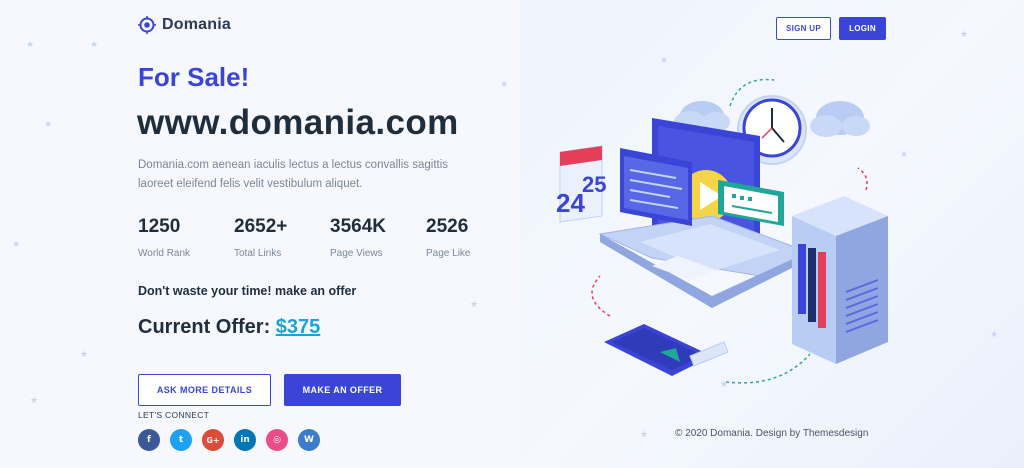 The height and width of the screenshot is (468, 1024). I want to click on google-plus-icon: G+, so click(213, 440).